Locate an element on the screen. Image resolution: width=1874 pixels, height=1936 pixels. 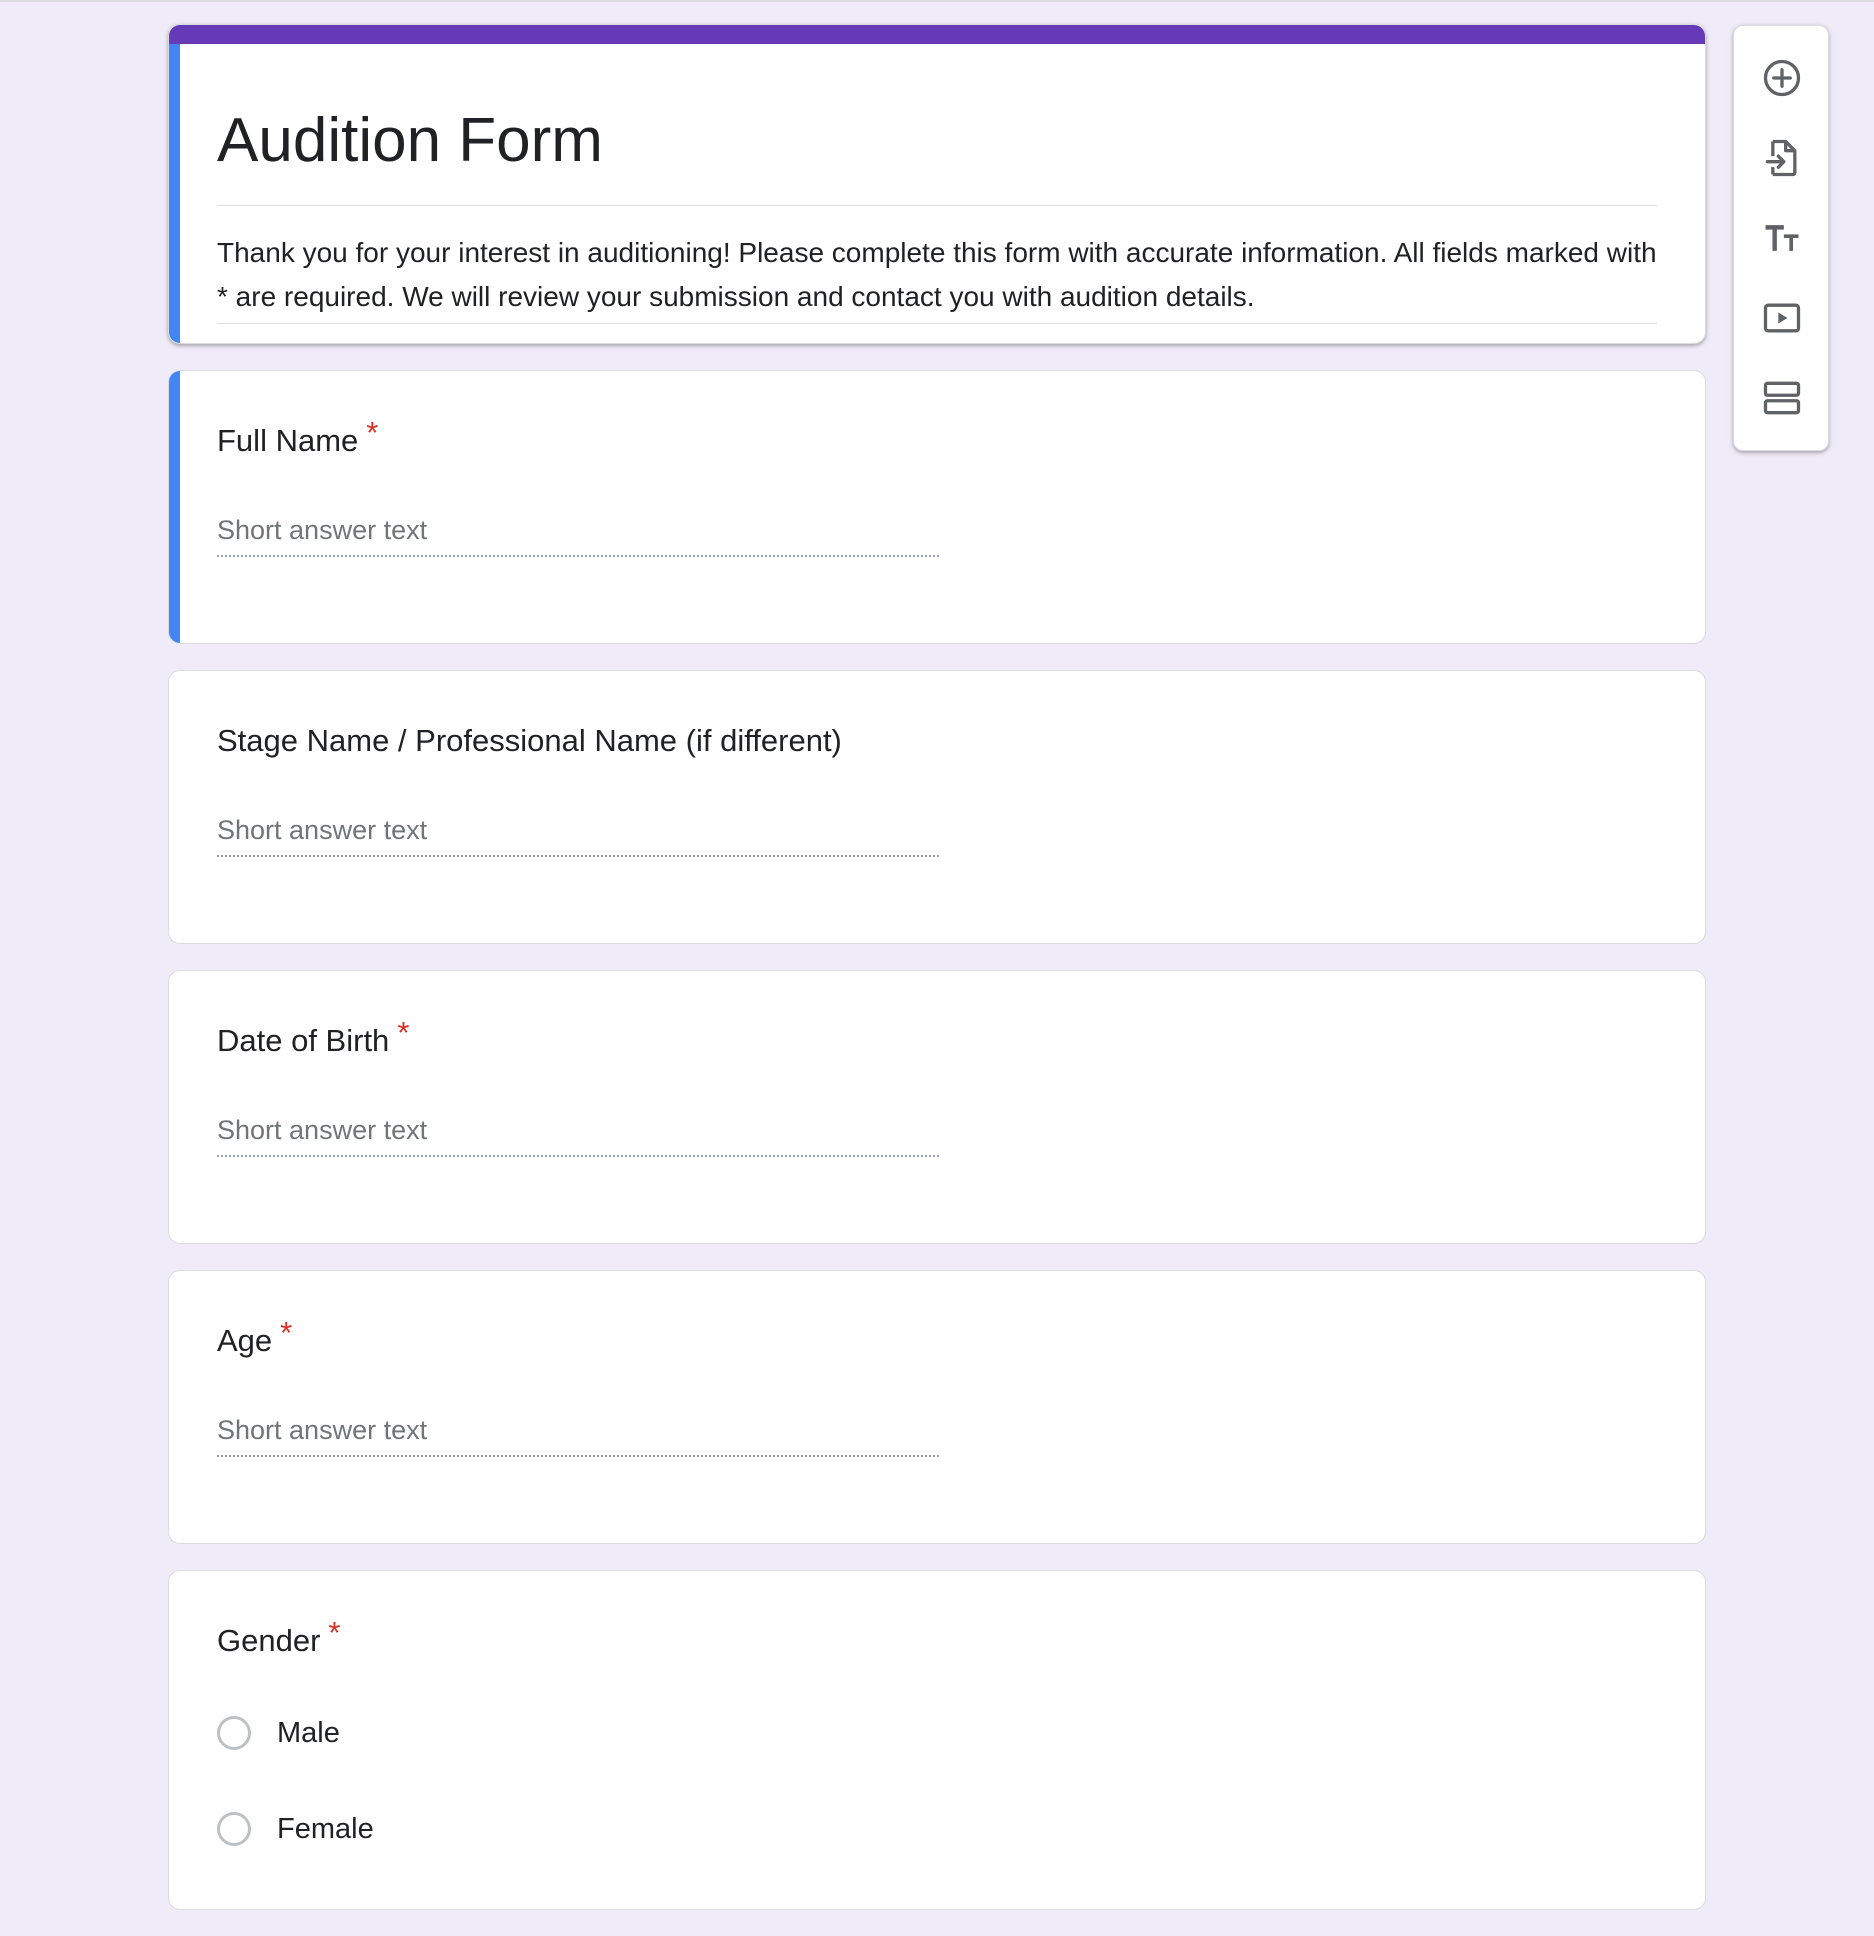
add-section-icon is located at coordinates (1782, 398).